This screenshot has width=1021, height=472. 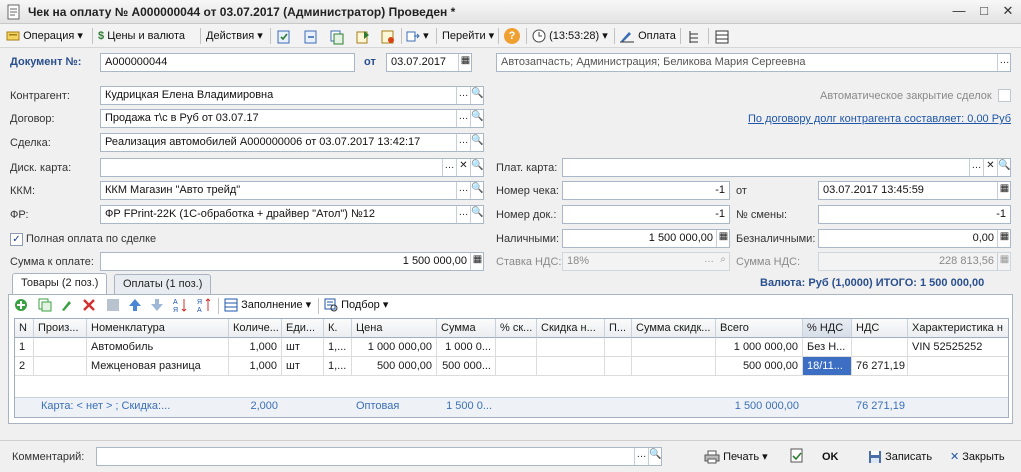 What do you see at coordinates (900, 457) in the screenshot?
I see `save-button: Записать` at bounding box center [900, 457].